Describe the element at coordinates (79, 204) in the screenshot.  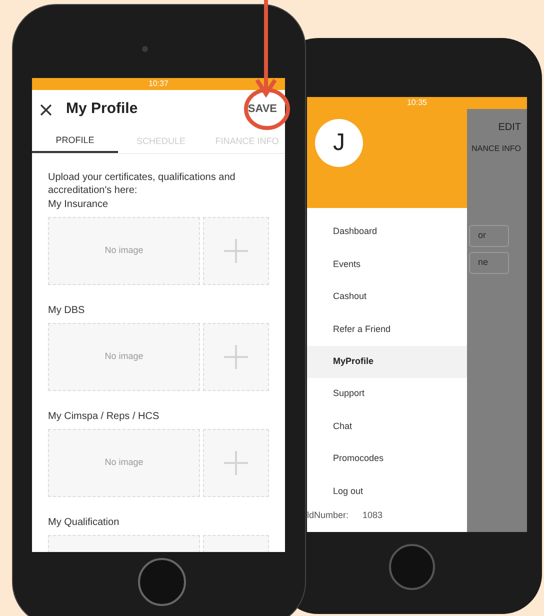
I see `section-label: My Insurance` at that location.